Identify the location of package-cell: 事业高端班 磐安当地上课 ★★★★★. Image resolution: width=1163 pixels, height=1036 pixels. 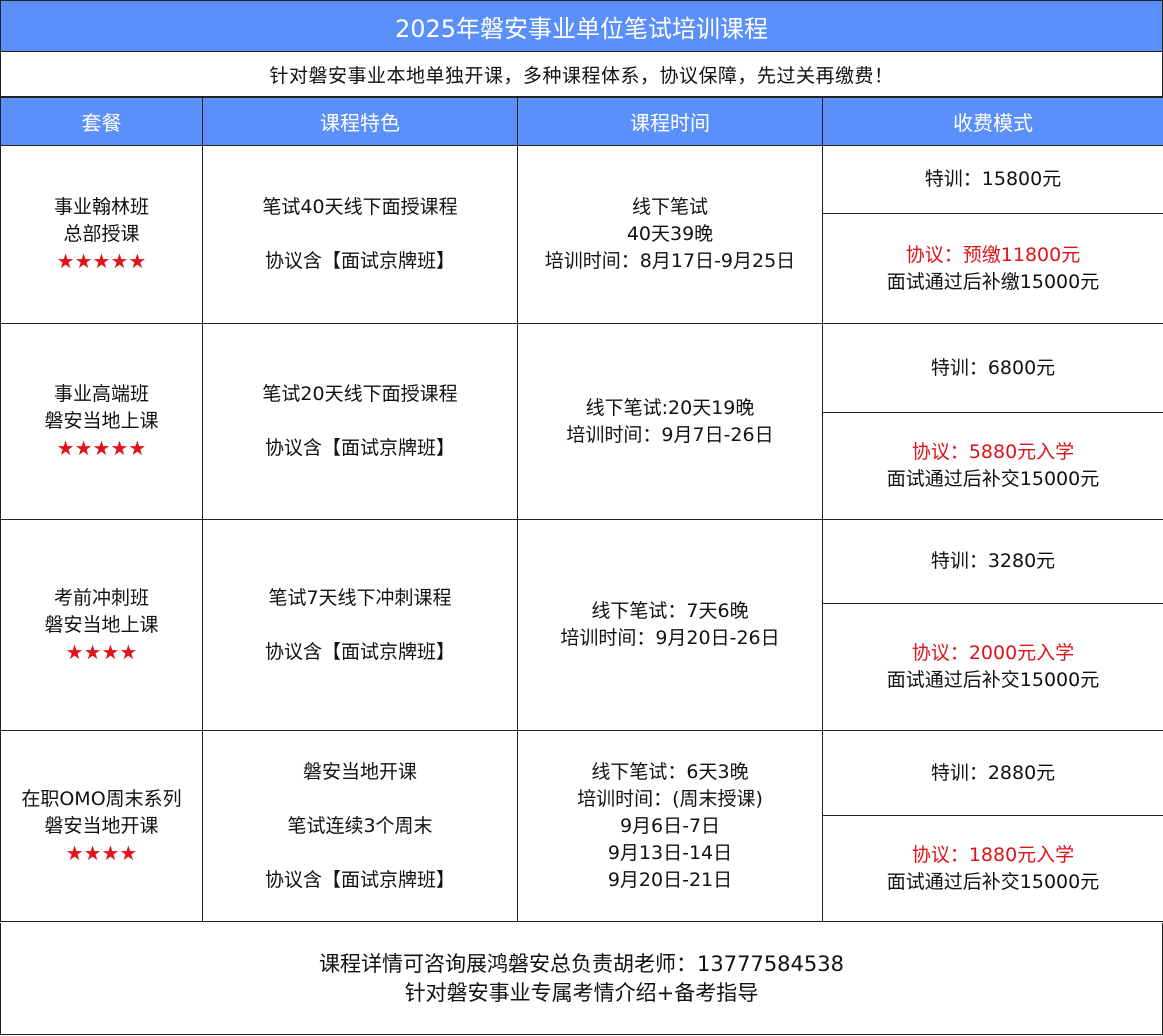
(101, 421).